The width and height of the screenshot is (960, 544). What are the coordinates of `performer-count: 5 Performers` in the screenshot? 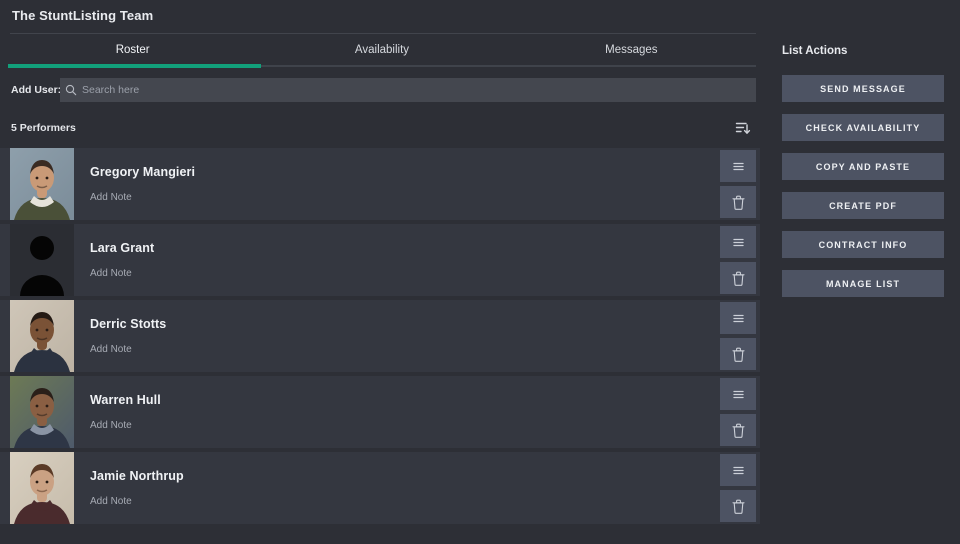 It's located at (43, 128).